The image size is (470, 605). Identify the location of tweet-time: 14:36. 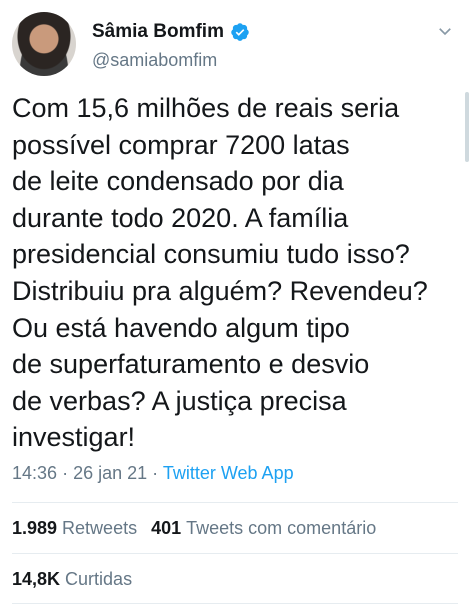
(34, 473).